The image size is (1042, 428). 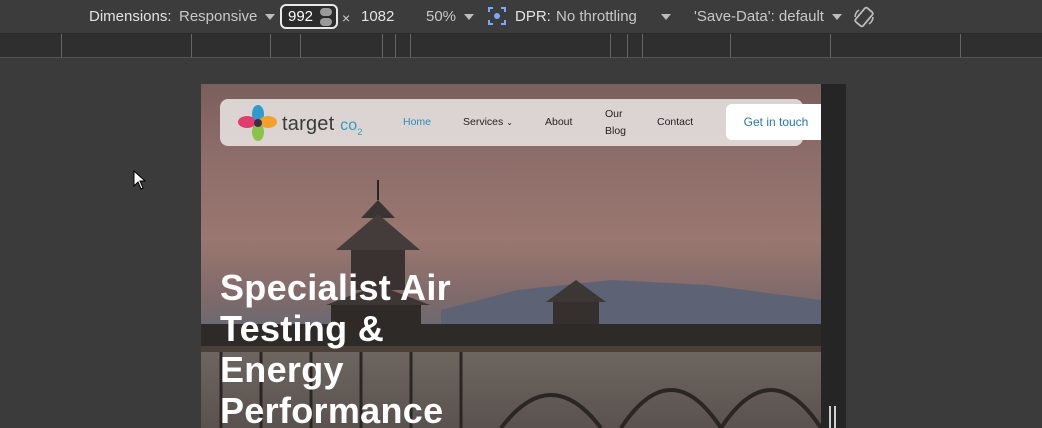 I want to click on dimensions-label: Dimensions:, so click(x=130, y=16).